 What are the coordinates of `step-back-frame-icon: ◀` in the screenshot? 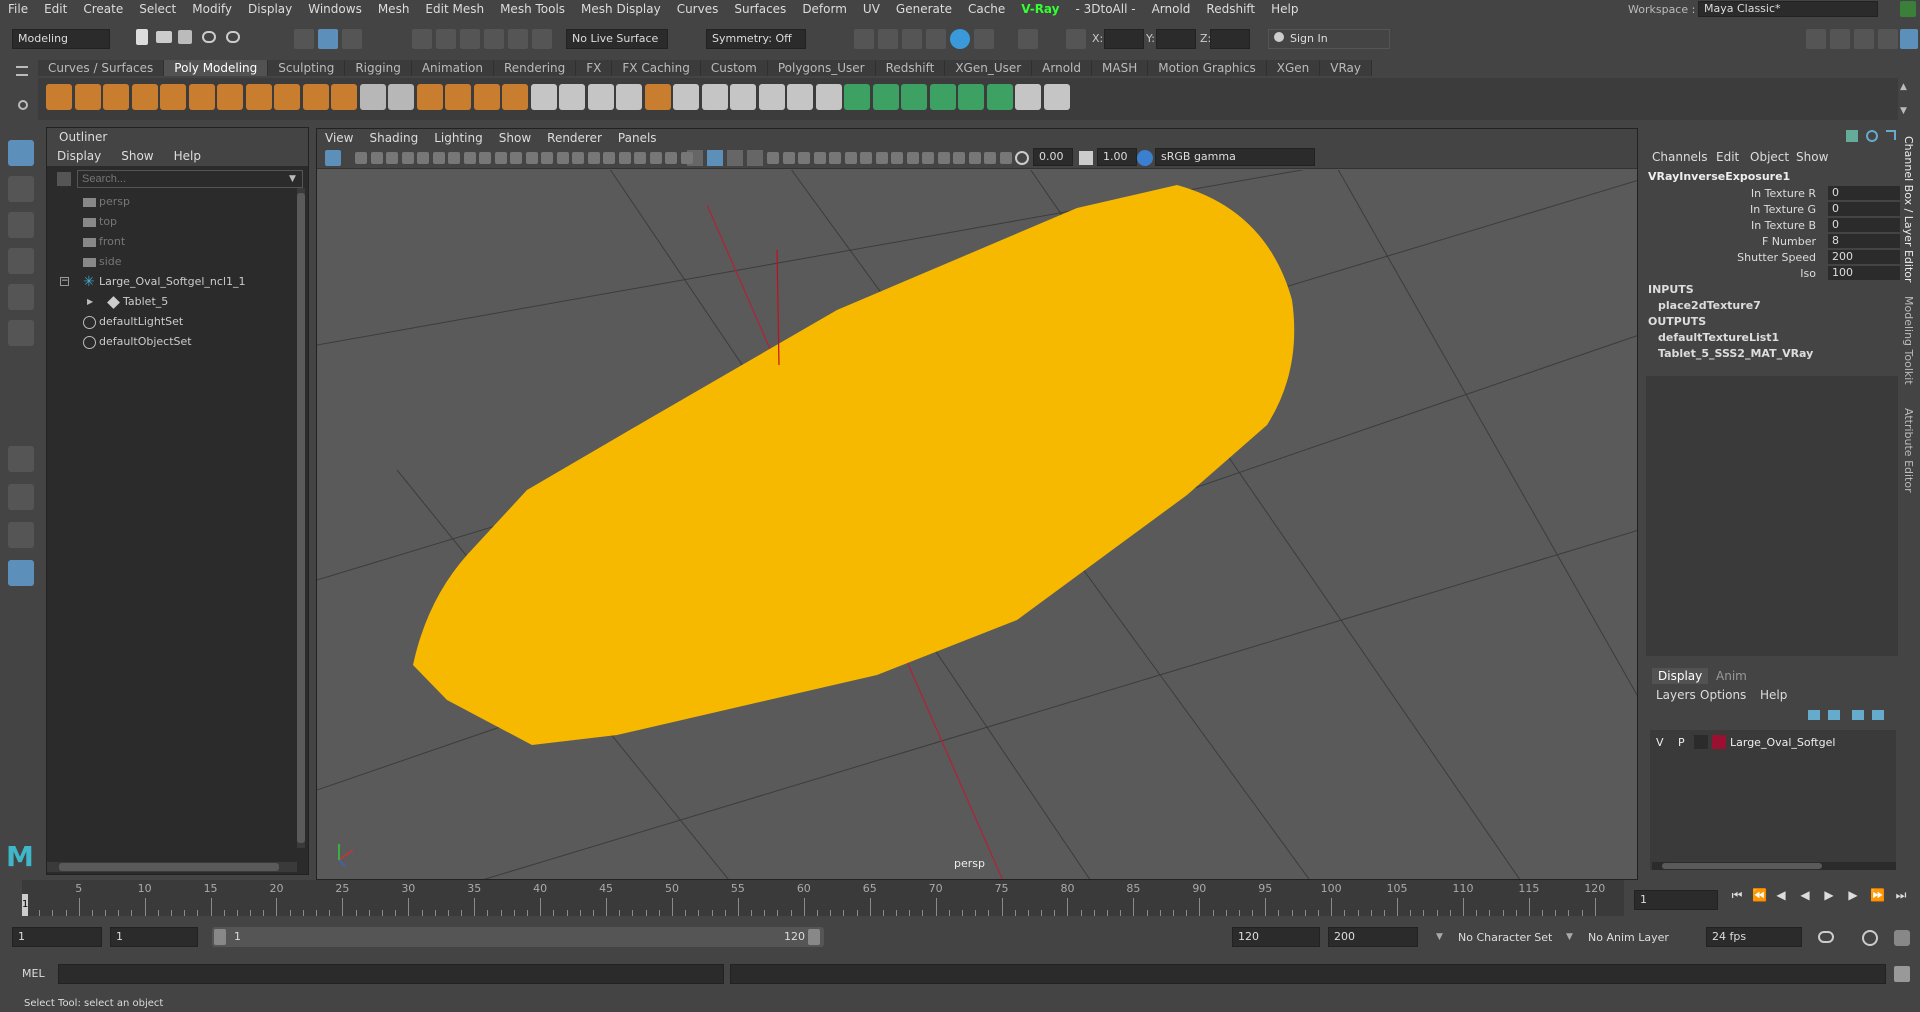 It's located at (1781, 895).